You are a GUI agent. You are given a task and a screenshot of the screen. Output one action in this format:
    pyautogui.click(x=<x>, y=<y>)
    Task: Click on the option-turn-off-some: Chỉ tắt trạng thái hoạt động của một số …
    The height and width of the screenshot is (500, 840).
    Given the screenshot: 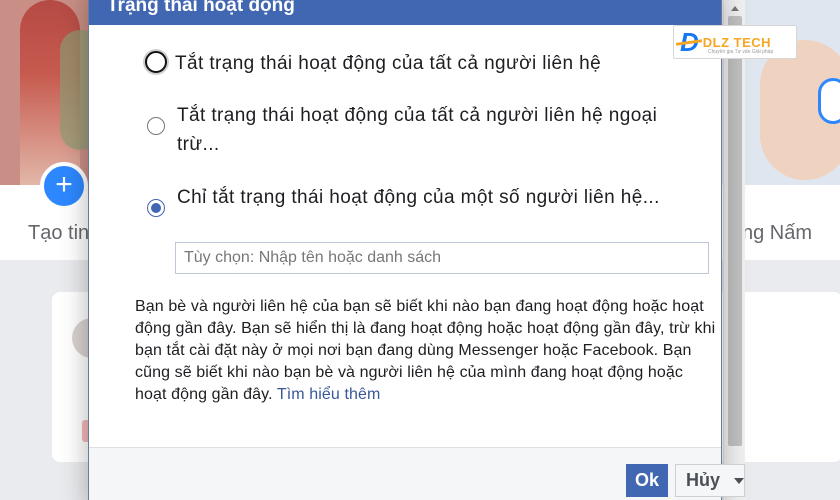 What is the action you would take?
    pyautogui.click(x=407, y=200)
    